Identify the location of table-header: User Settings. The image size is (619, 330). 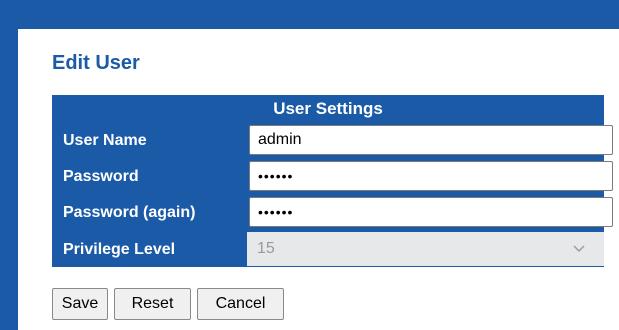
(328, 108).